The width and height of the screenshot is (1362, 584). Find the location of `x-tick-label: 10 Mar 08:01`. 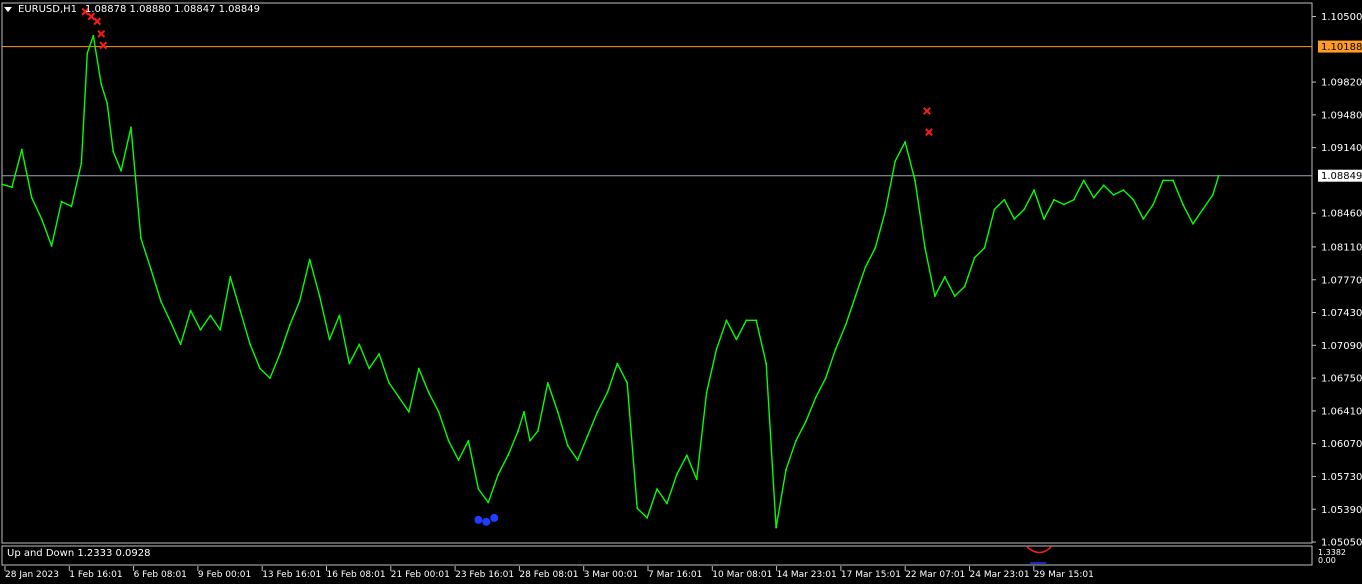

x-tick-label: 10 Mar 08:01 is located at coordinates (742, 575).